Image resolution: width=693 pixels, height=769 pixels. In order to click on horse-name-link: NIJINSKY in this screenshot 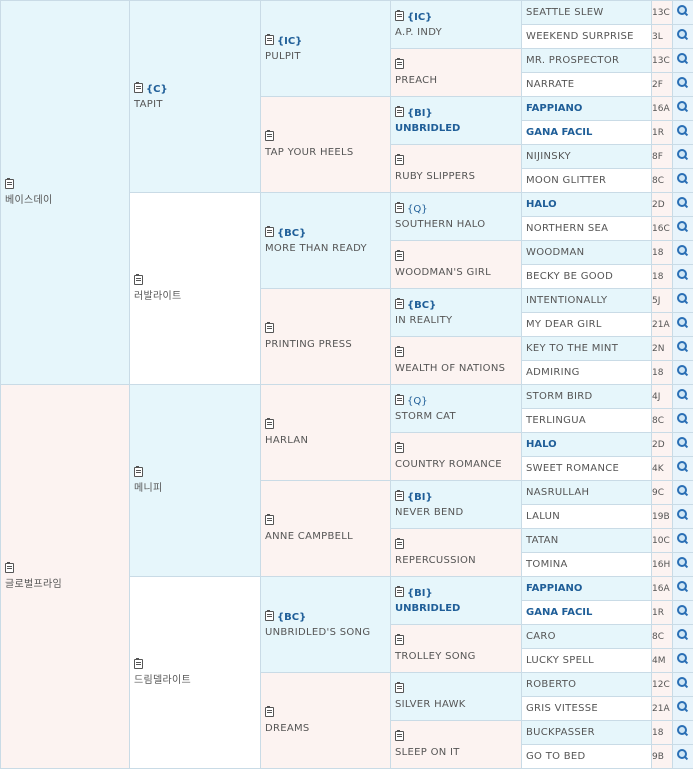, I will do `click(586, 156)`.